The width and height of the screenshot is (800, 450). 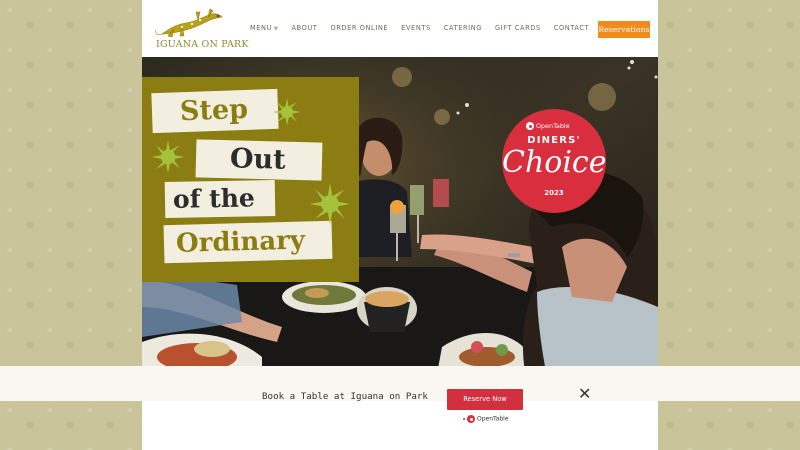 What do you see at coordinates (400, 425) in the screenshot?
I see `booking-bar-lower` at bounding box center [400, 425].